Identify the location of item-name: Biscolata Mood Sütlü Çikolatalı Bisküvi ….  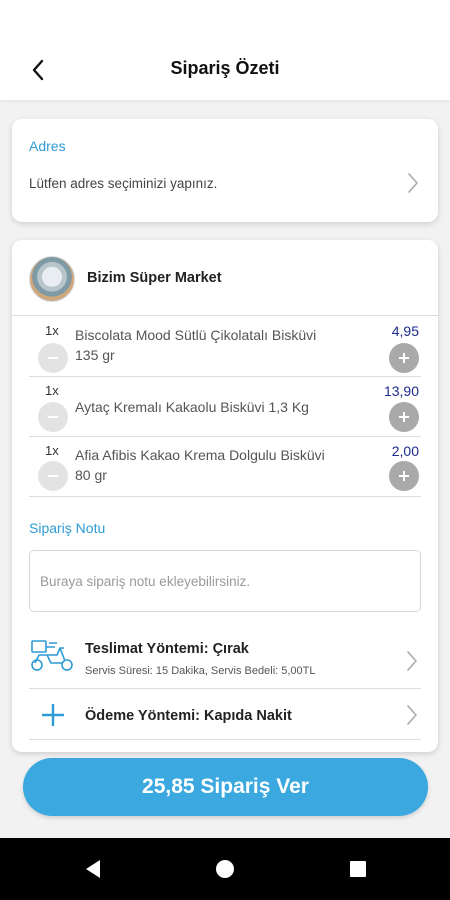
(196, 345).